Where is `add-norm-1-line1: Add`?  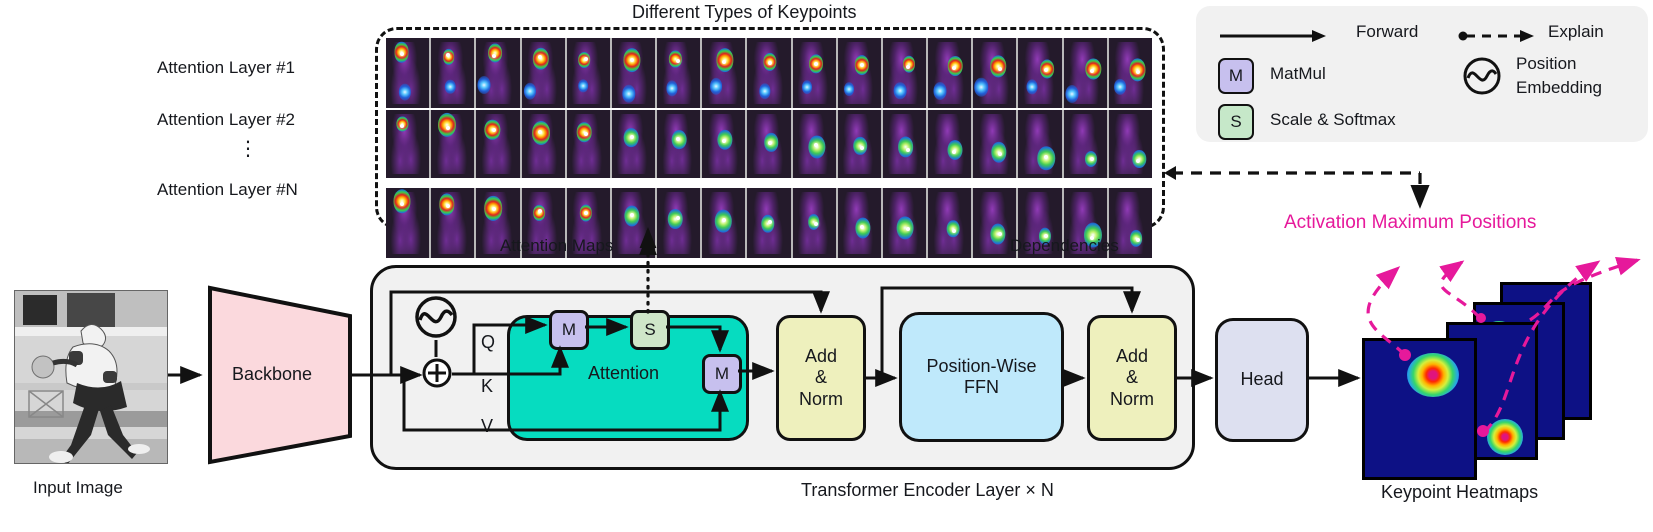 add-norm-1-line1: Add is located at coordinates (821, 356).